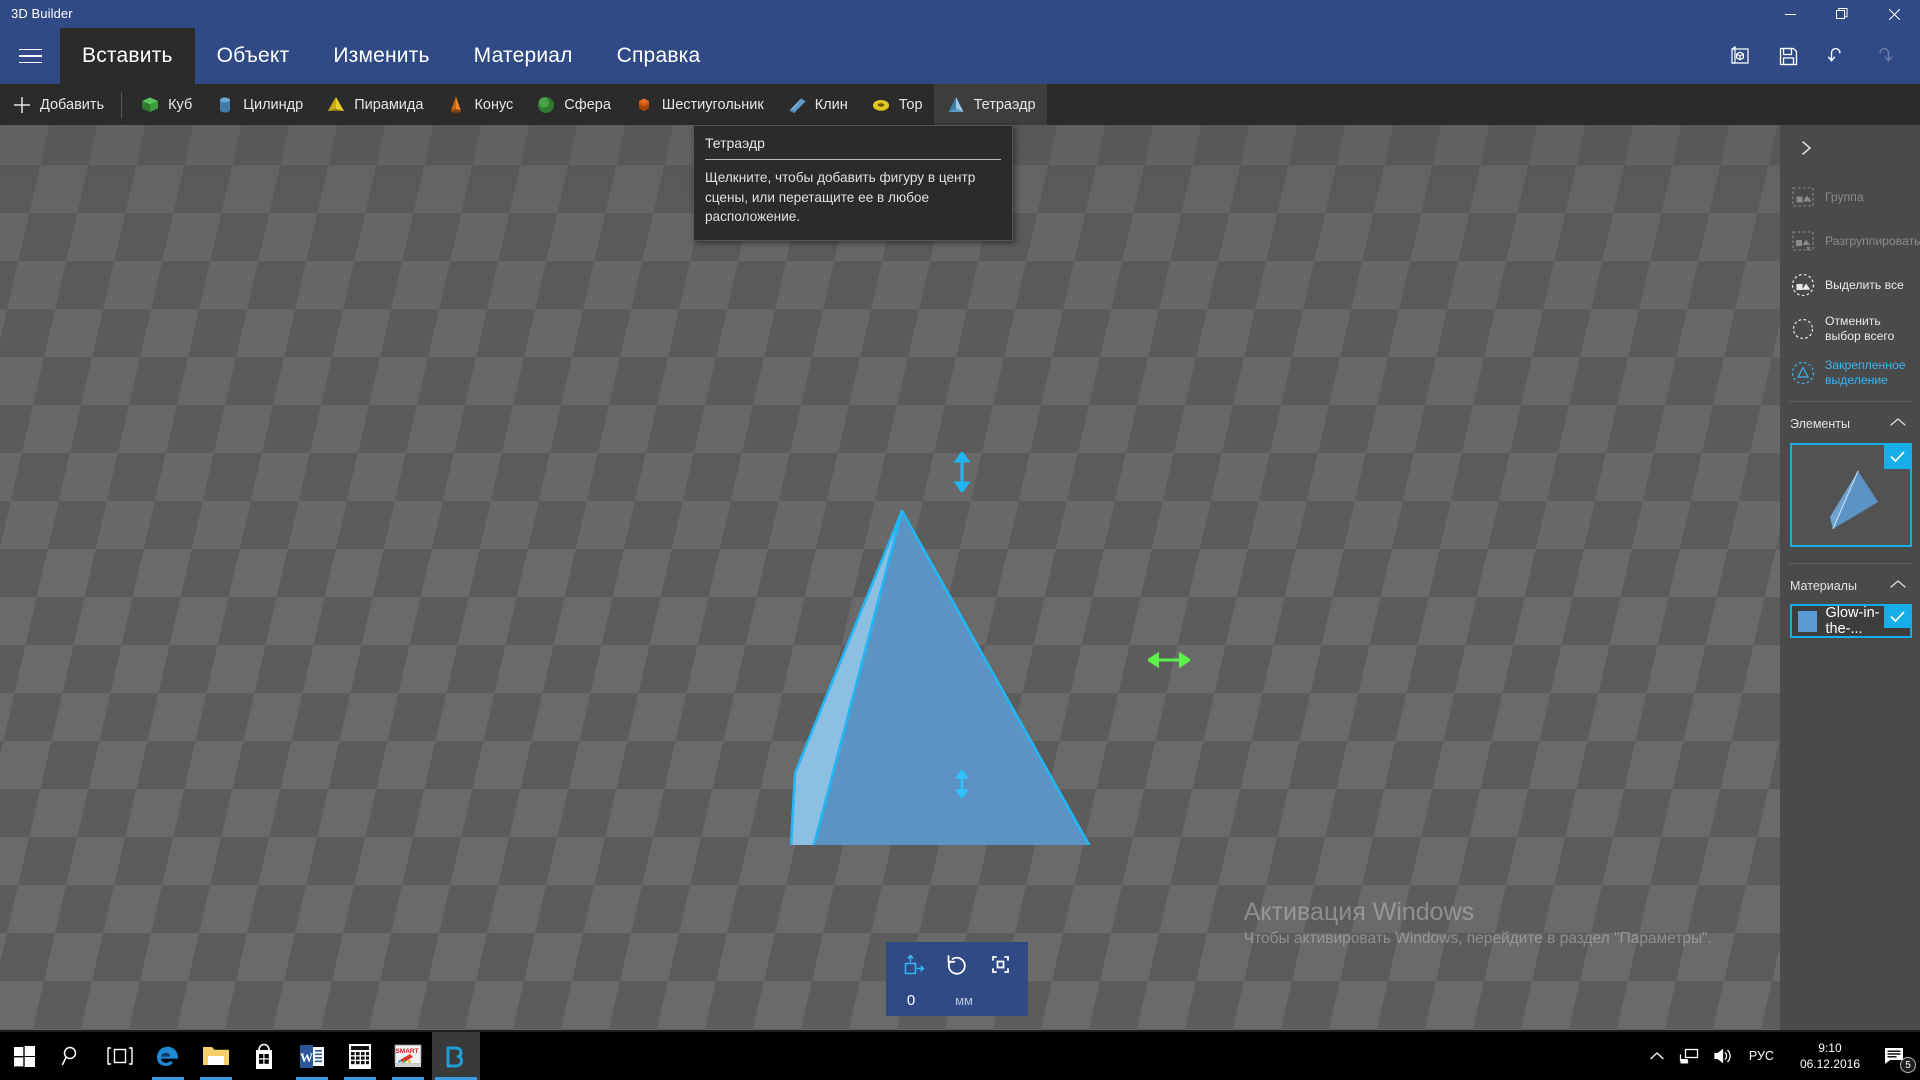 The height and width of the screenshot is (1080, 1920). I want to click on gizmo-vertical-top-handle, so click(962, 472).